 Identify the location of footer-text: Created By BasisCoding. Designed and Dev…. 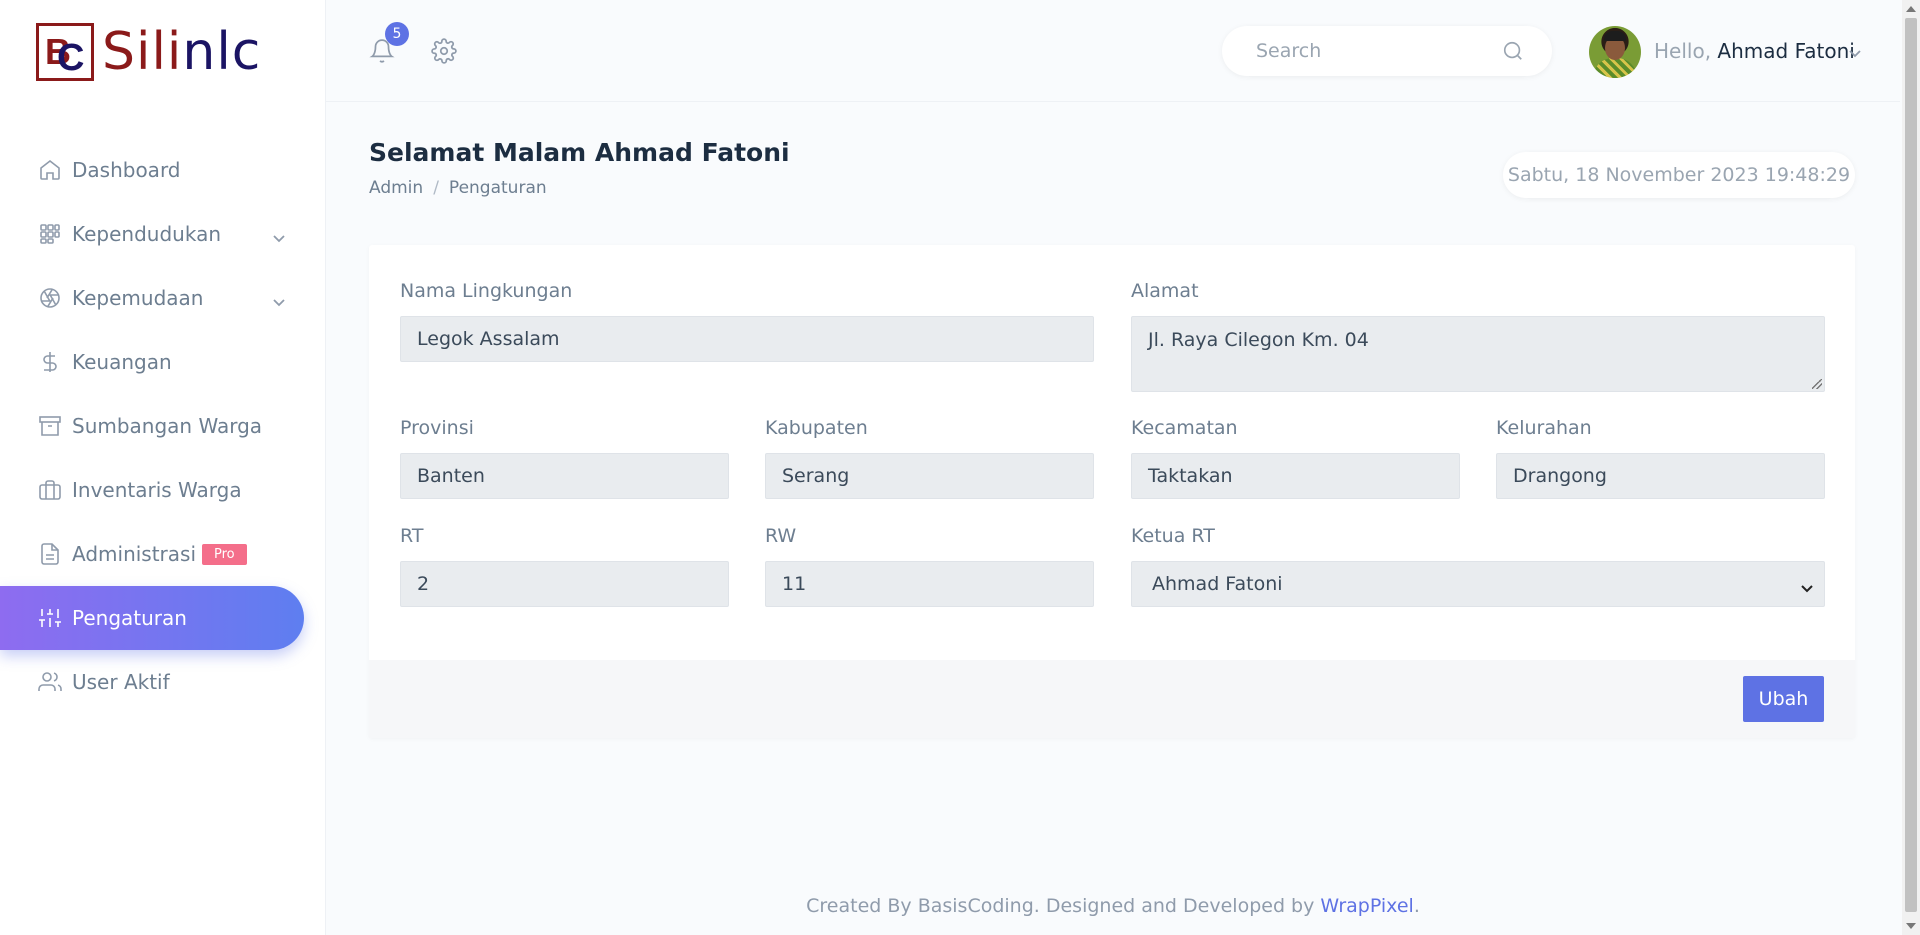
(1060, 906).